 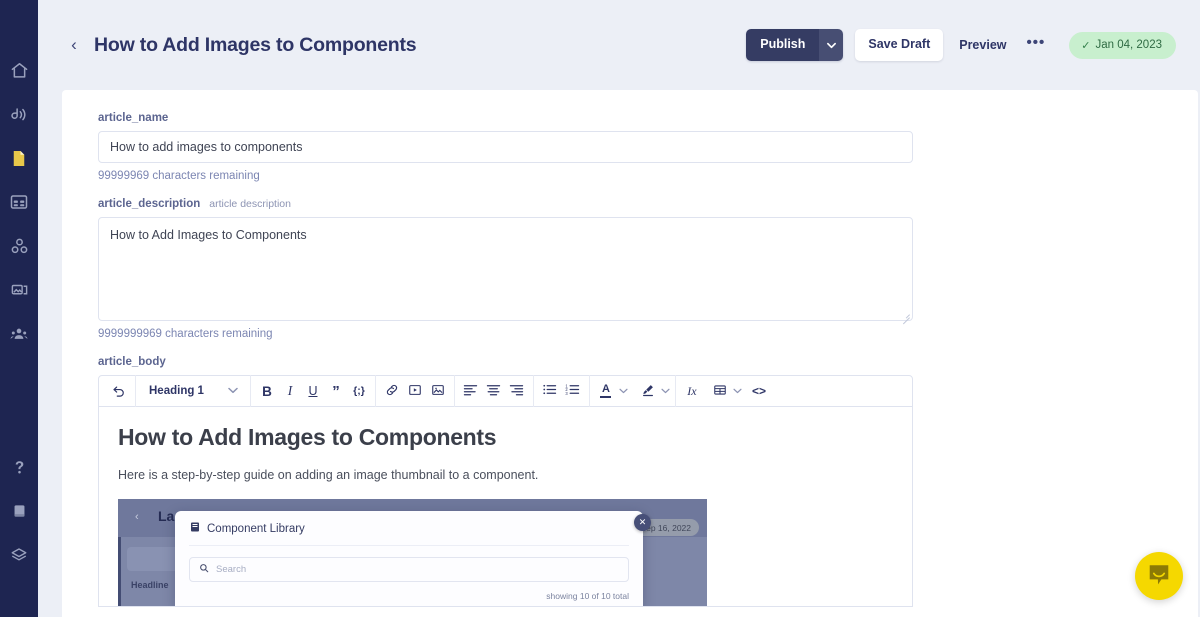 What do you see at coordinates (633, 391) in the screenshot?
I see `toolbar-group-color: A` at bounding box center [633, 391].